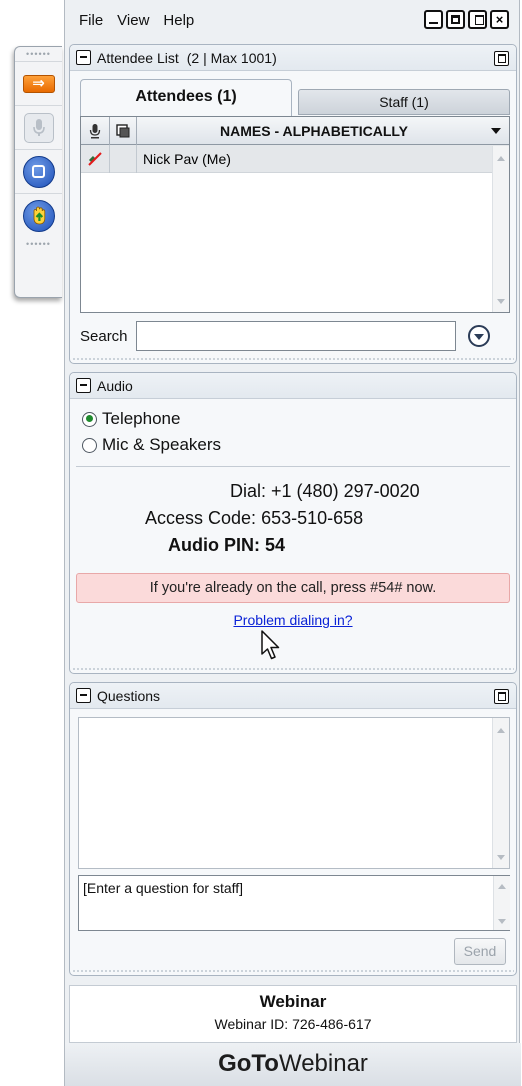  I want to click on mic-button, so click(38, 127).